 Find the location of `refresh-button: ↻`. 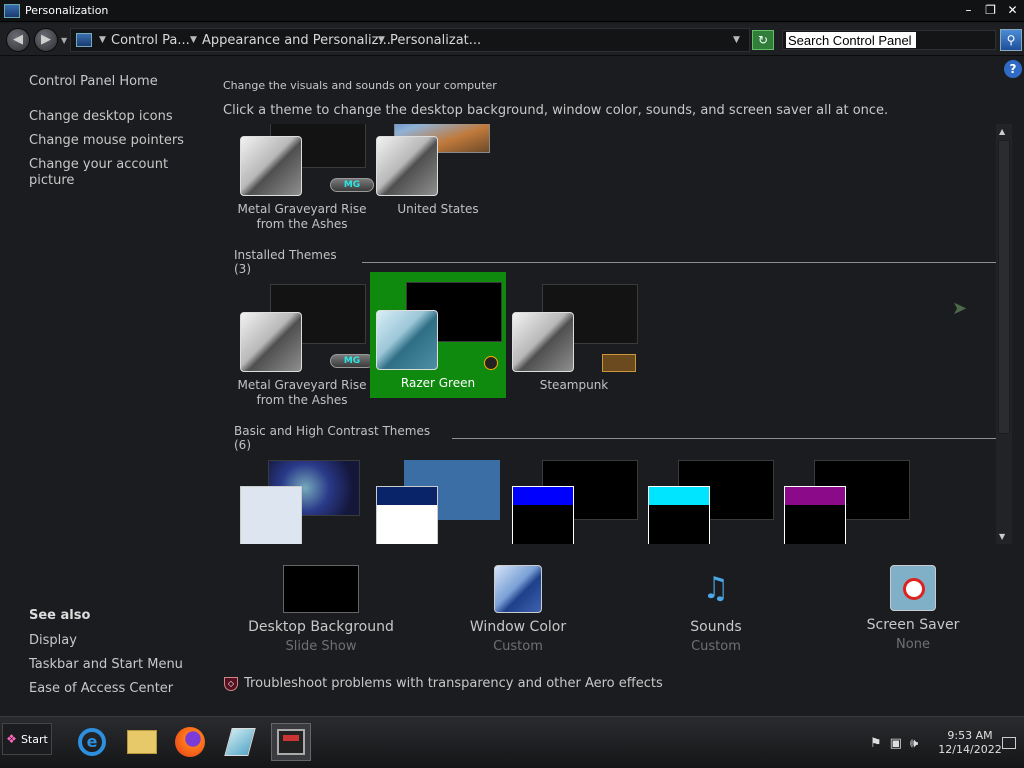

refresh-button: ↻ is located at coordinates (763, 40).